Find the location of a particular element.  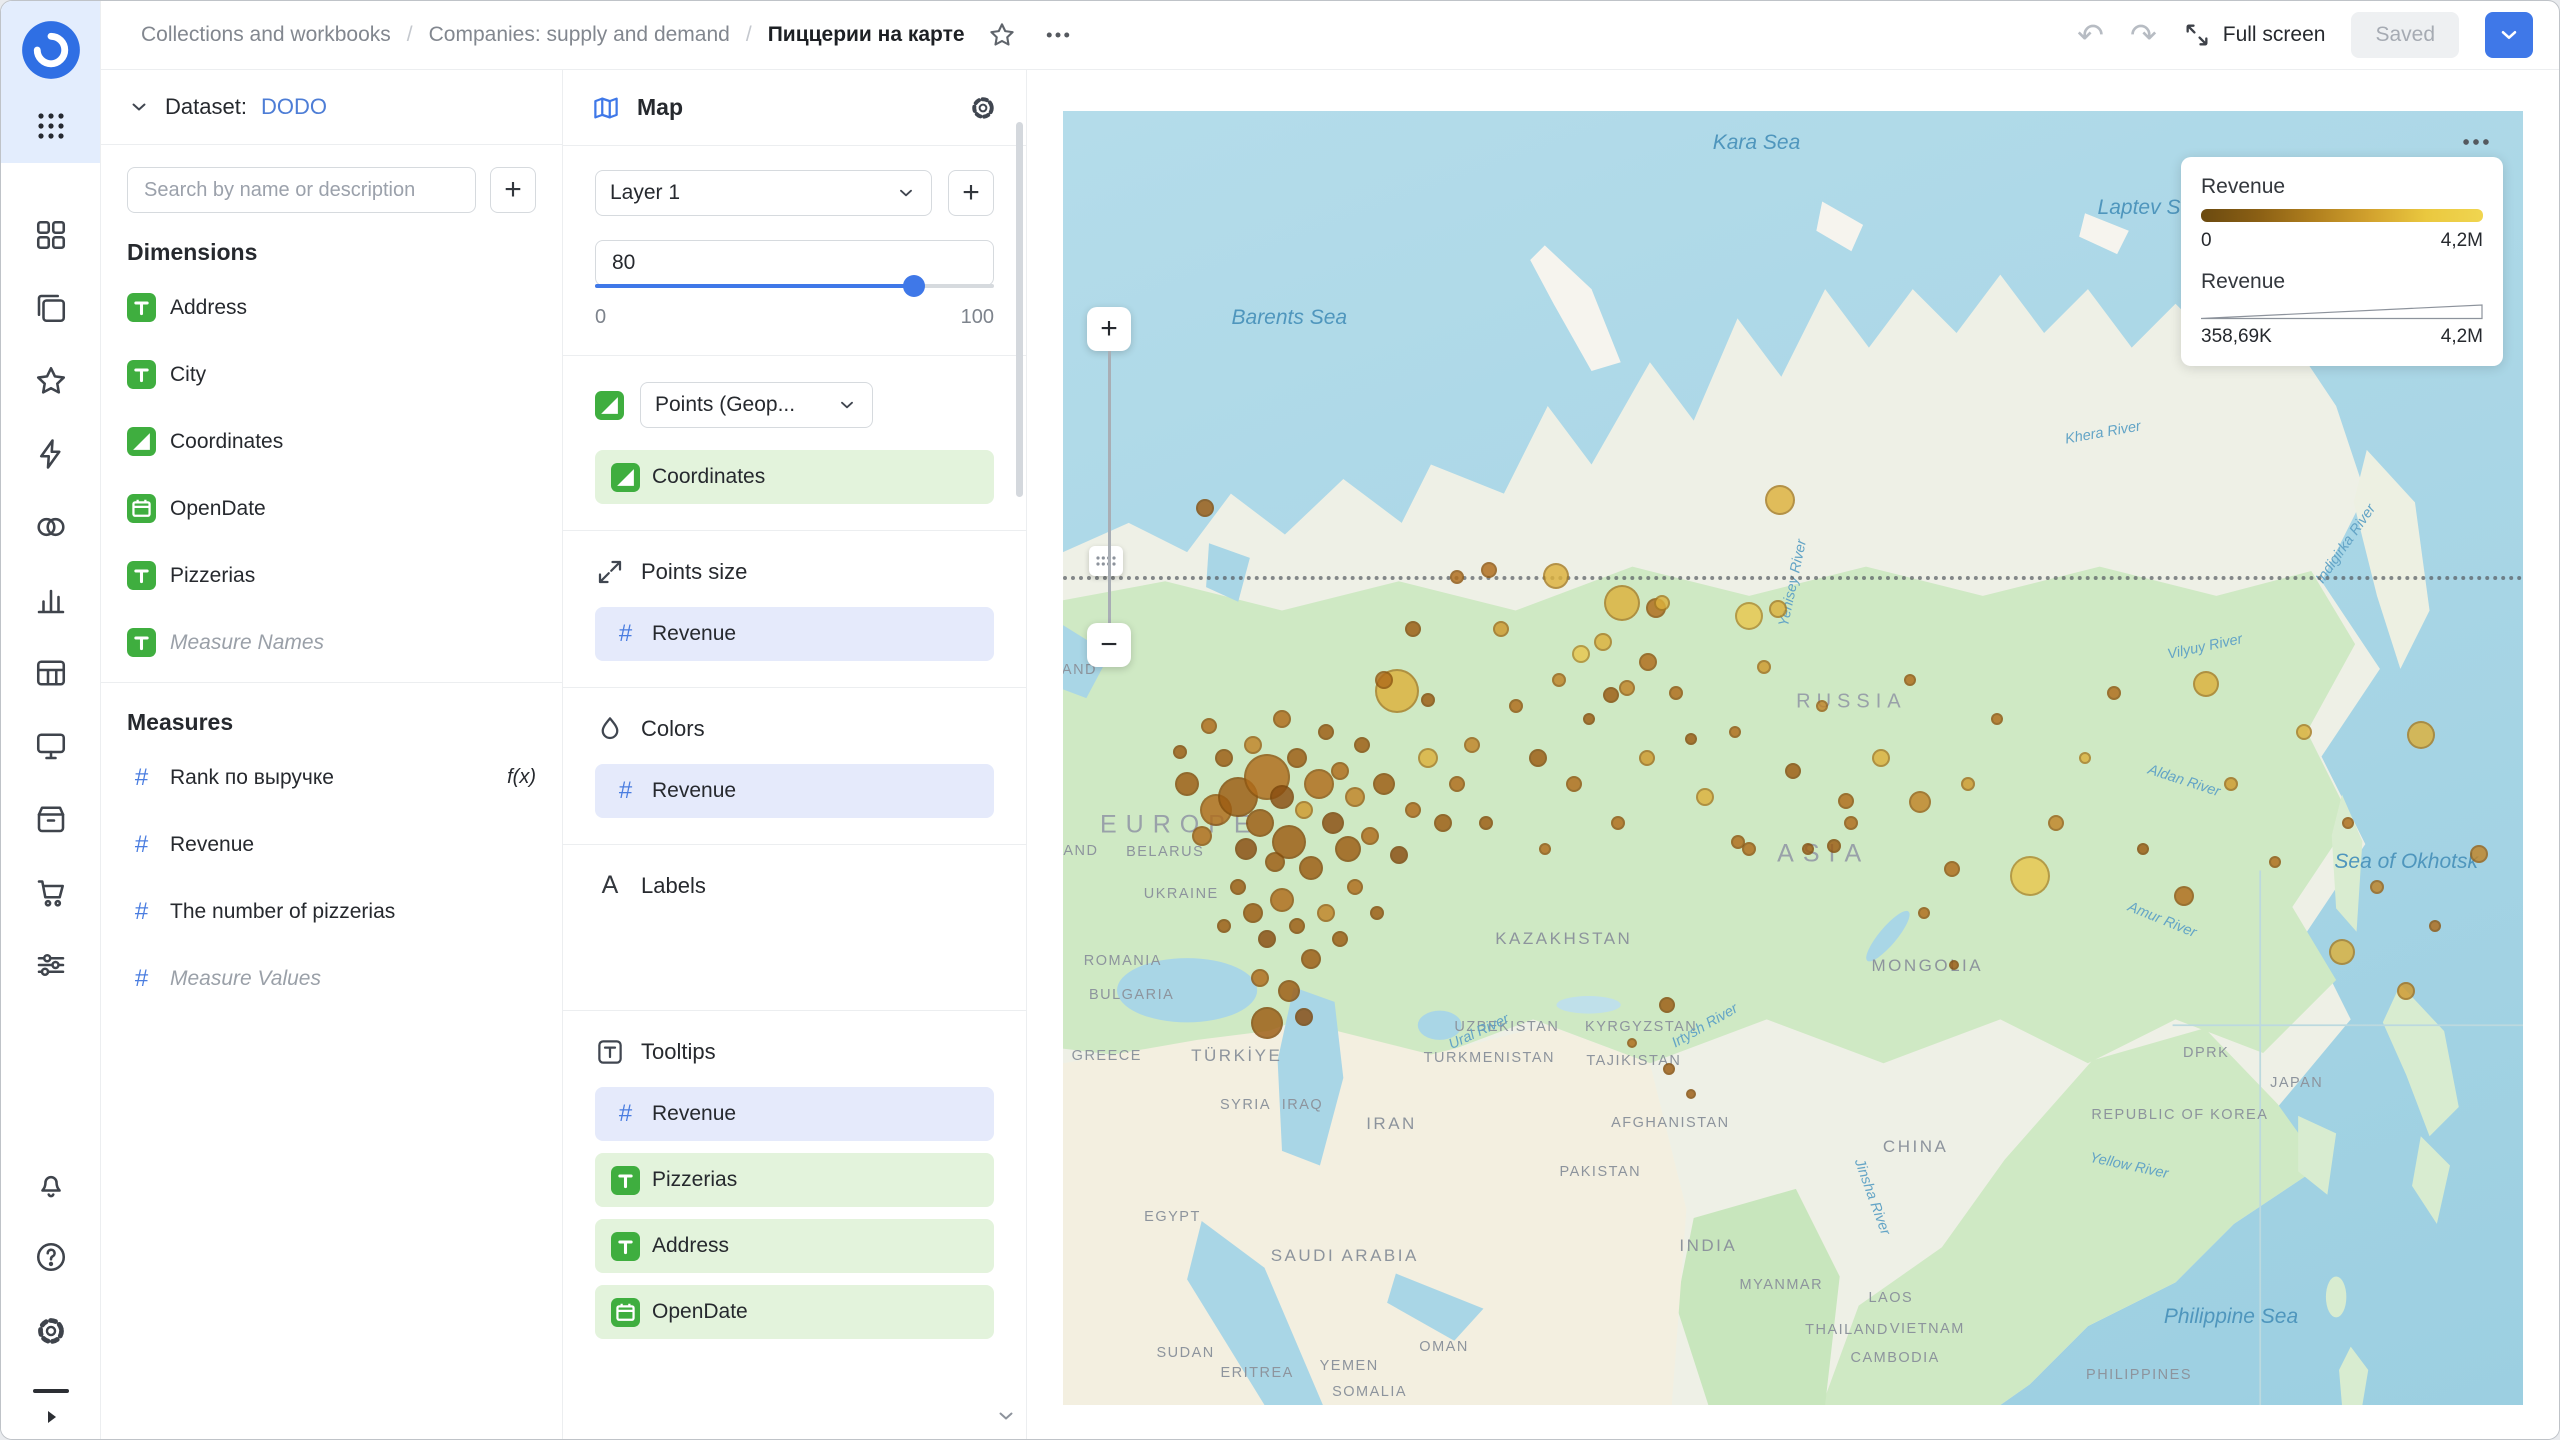

datalens-logo is located at coordinates (51, 50).